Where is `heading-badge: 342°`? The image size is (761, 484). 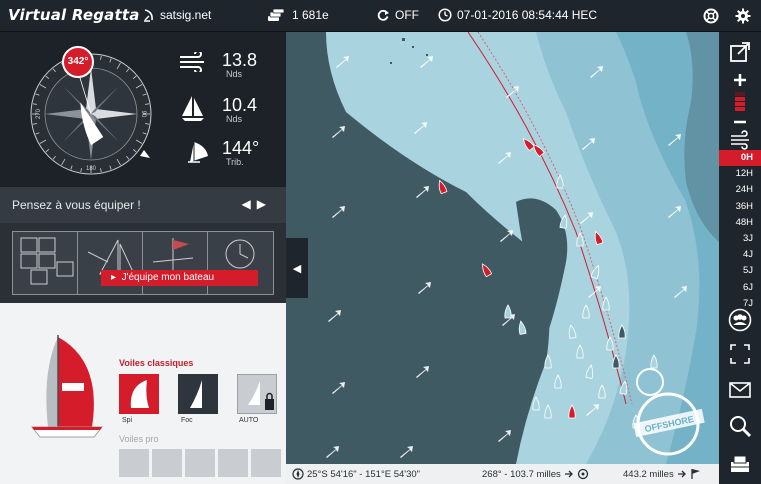
heading-badge: 342° is located at coordinates (78, 62).